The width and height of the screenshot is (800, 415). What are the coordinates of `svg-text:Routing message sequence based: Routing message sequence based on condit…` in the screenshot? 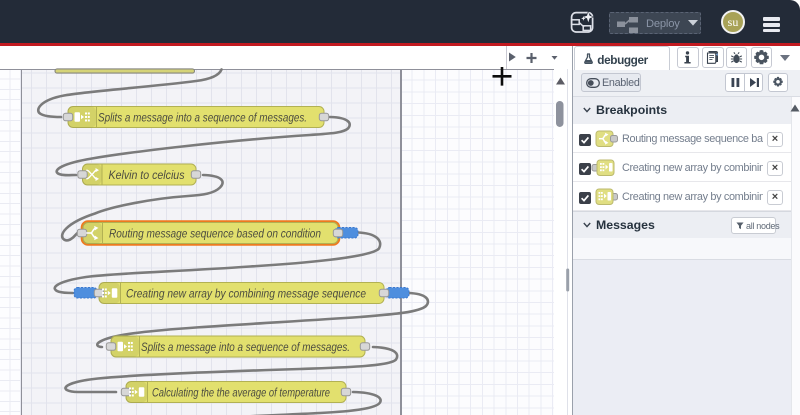 It's located at (215, 234).